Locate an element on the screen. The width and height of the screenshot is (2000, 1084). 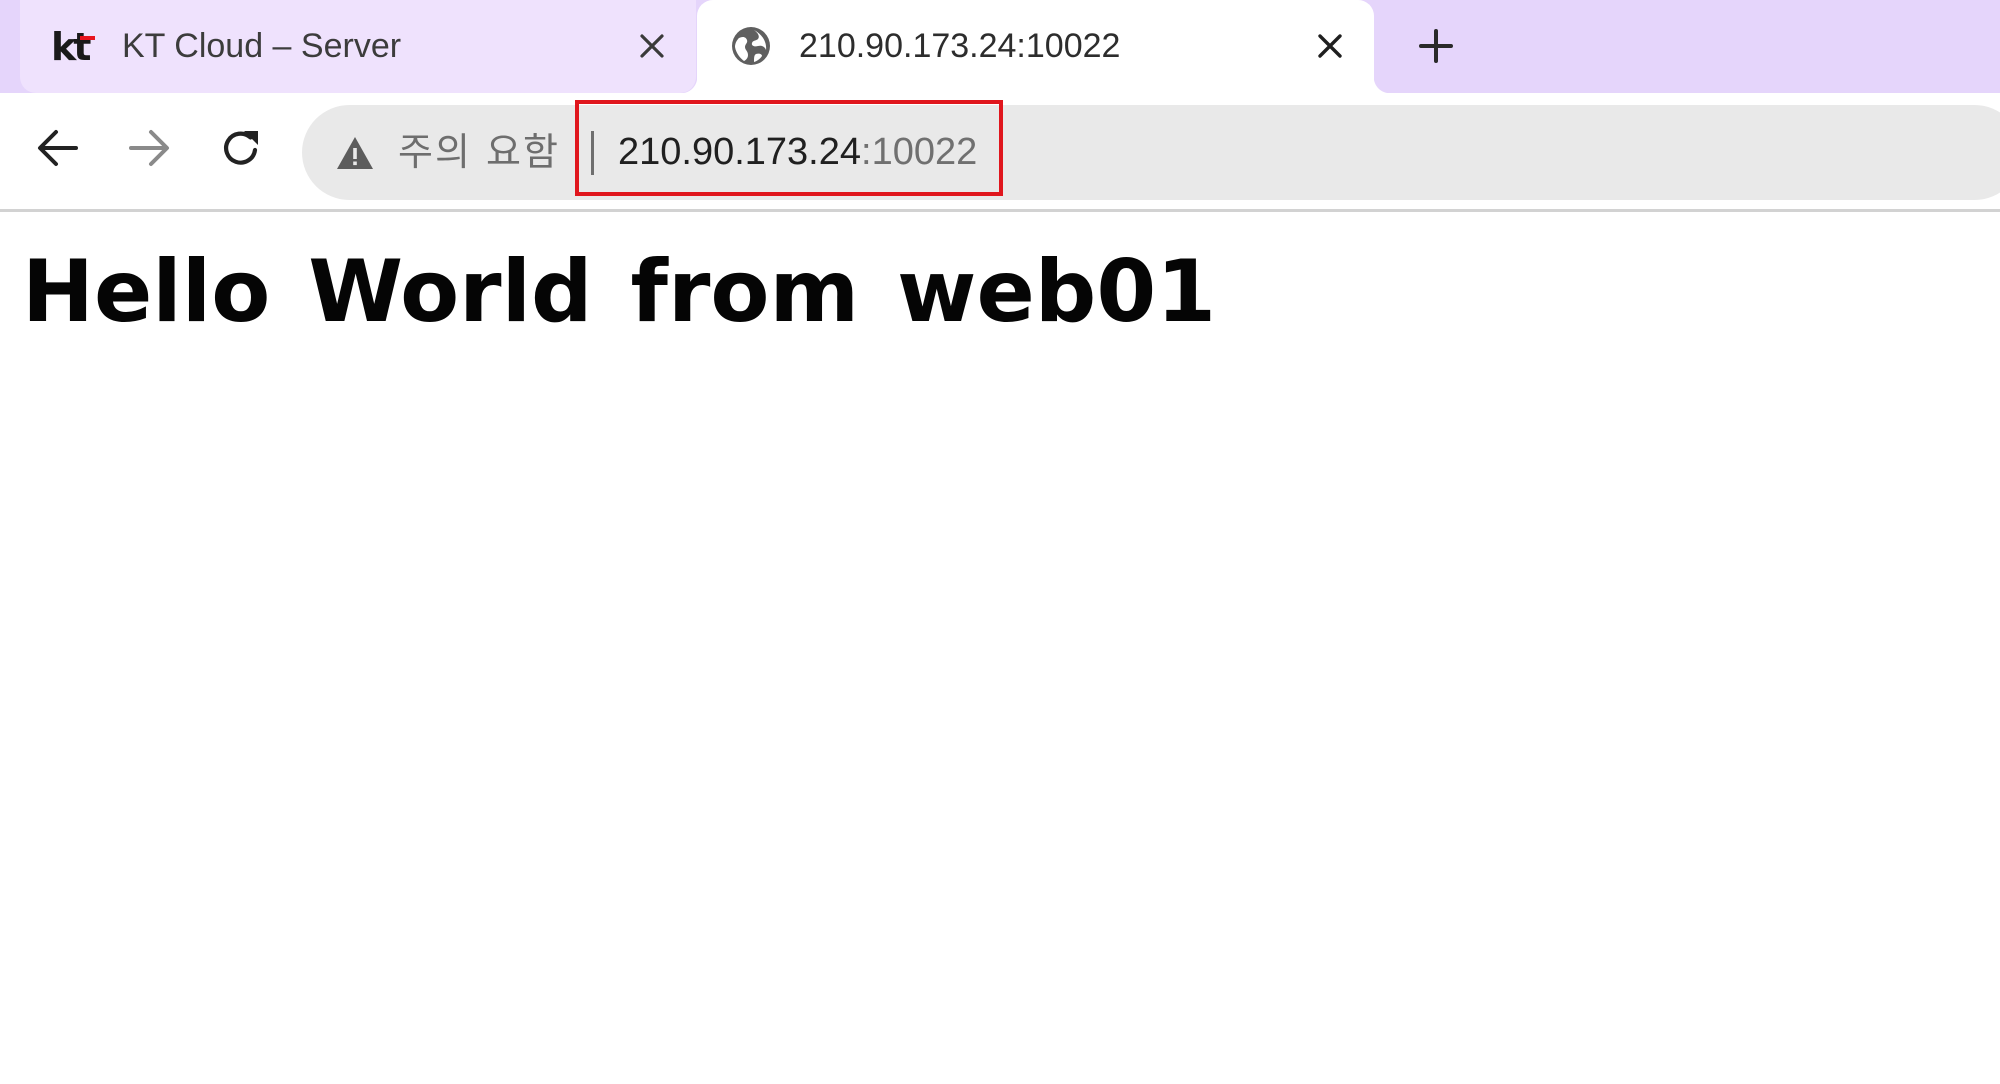
globe-icon is located at coordinates (751, 46).